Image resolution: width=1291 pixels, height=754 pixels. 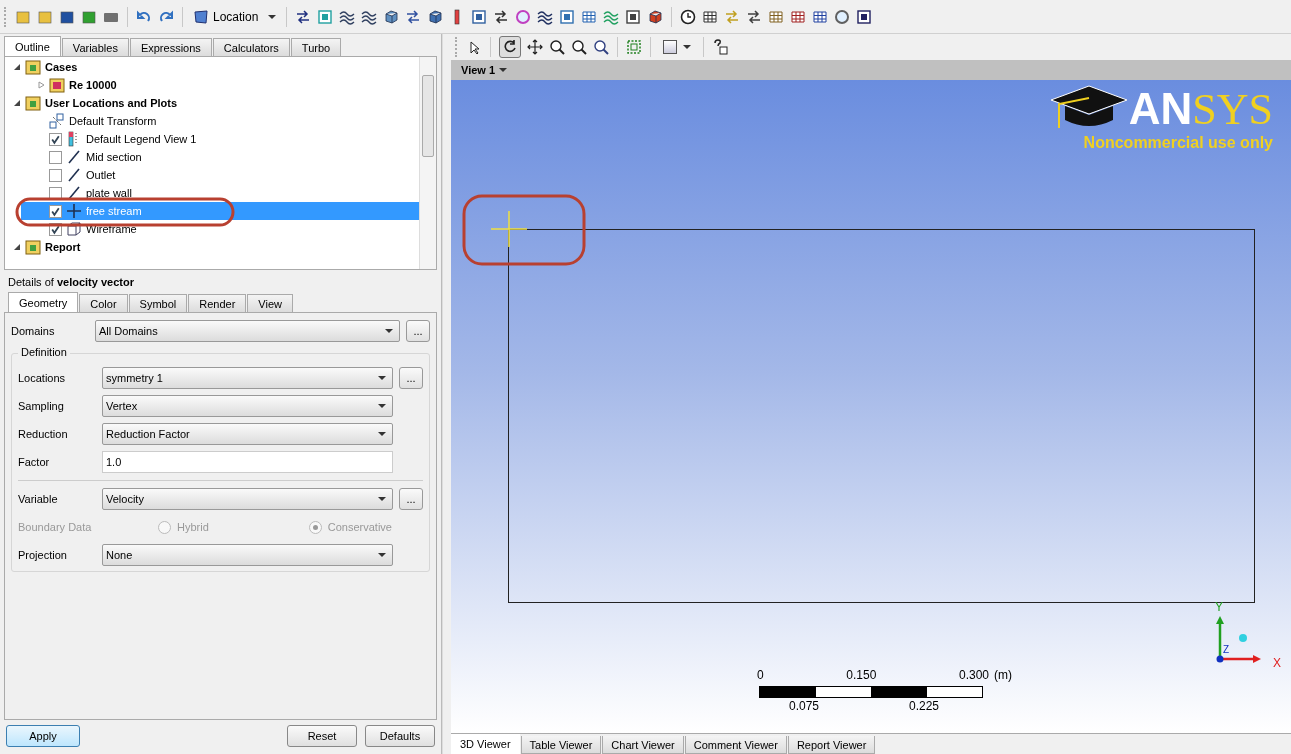 What do you see at coordinates (923, 706) in the screenshot?
I see `scale-label: 0.225` at bounding box center [923, 706].